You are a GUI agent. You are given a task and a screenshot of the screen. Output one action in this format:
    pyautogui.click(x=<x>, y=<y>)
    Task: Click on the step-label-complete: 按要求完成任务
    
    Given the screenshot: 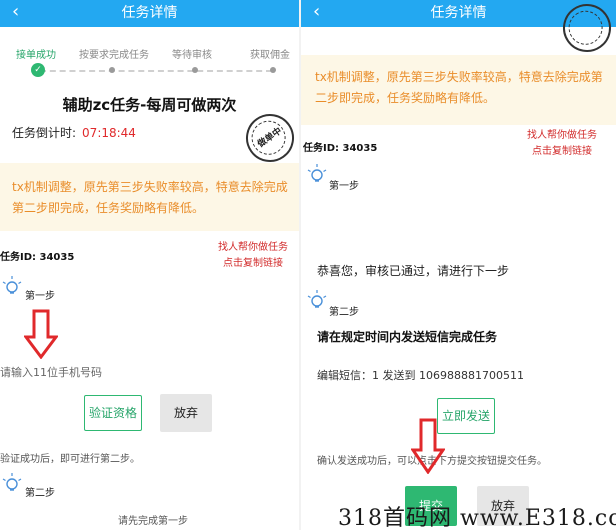 What is the action you would take?
    pyautogui.click(x=114, y=55)
    